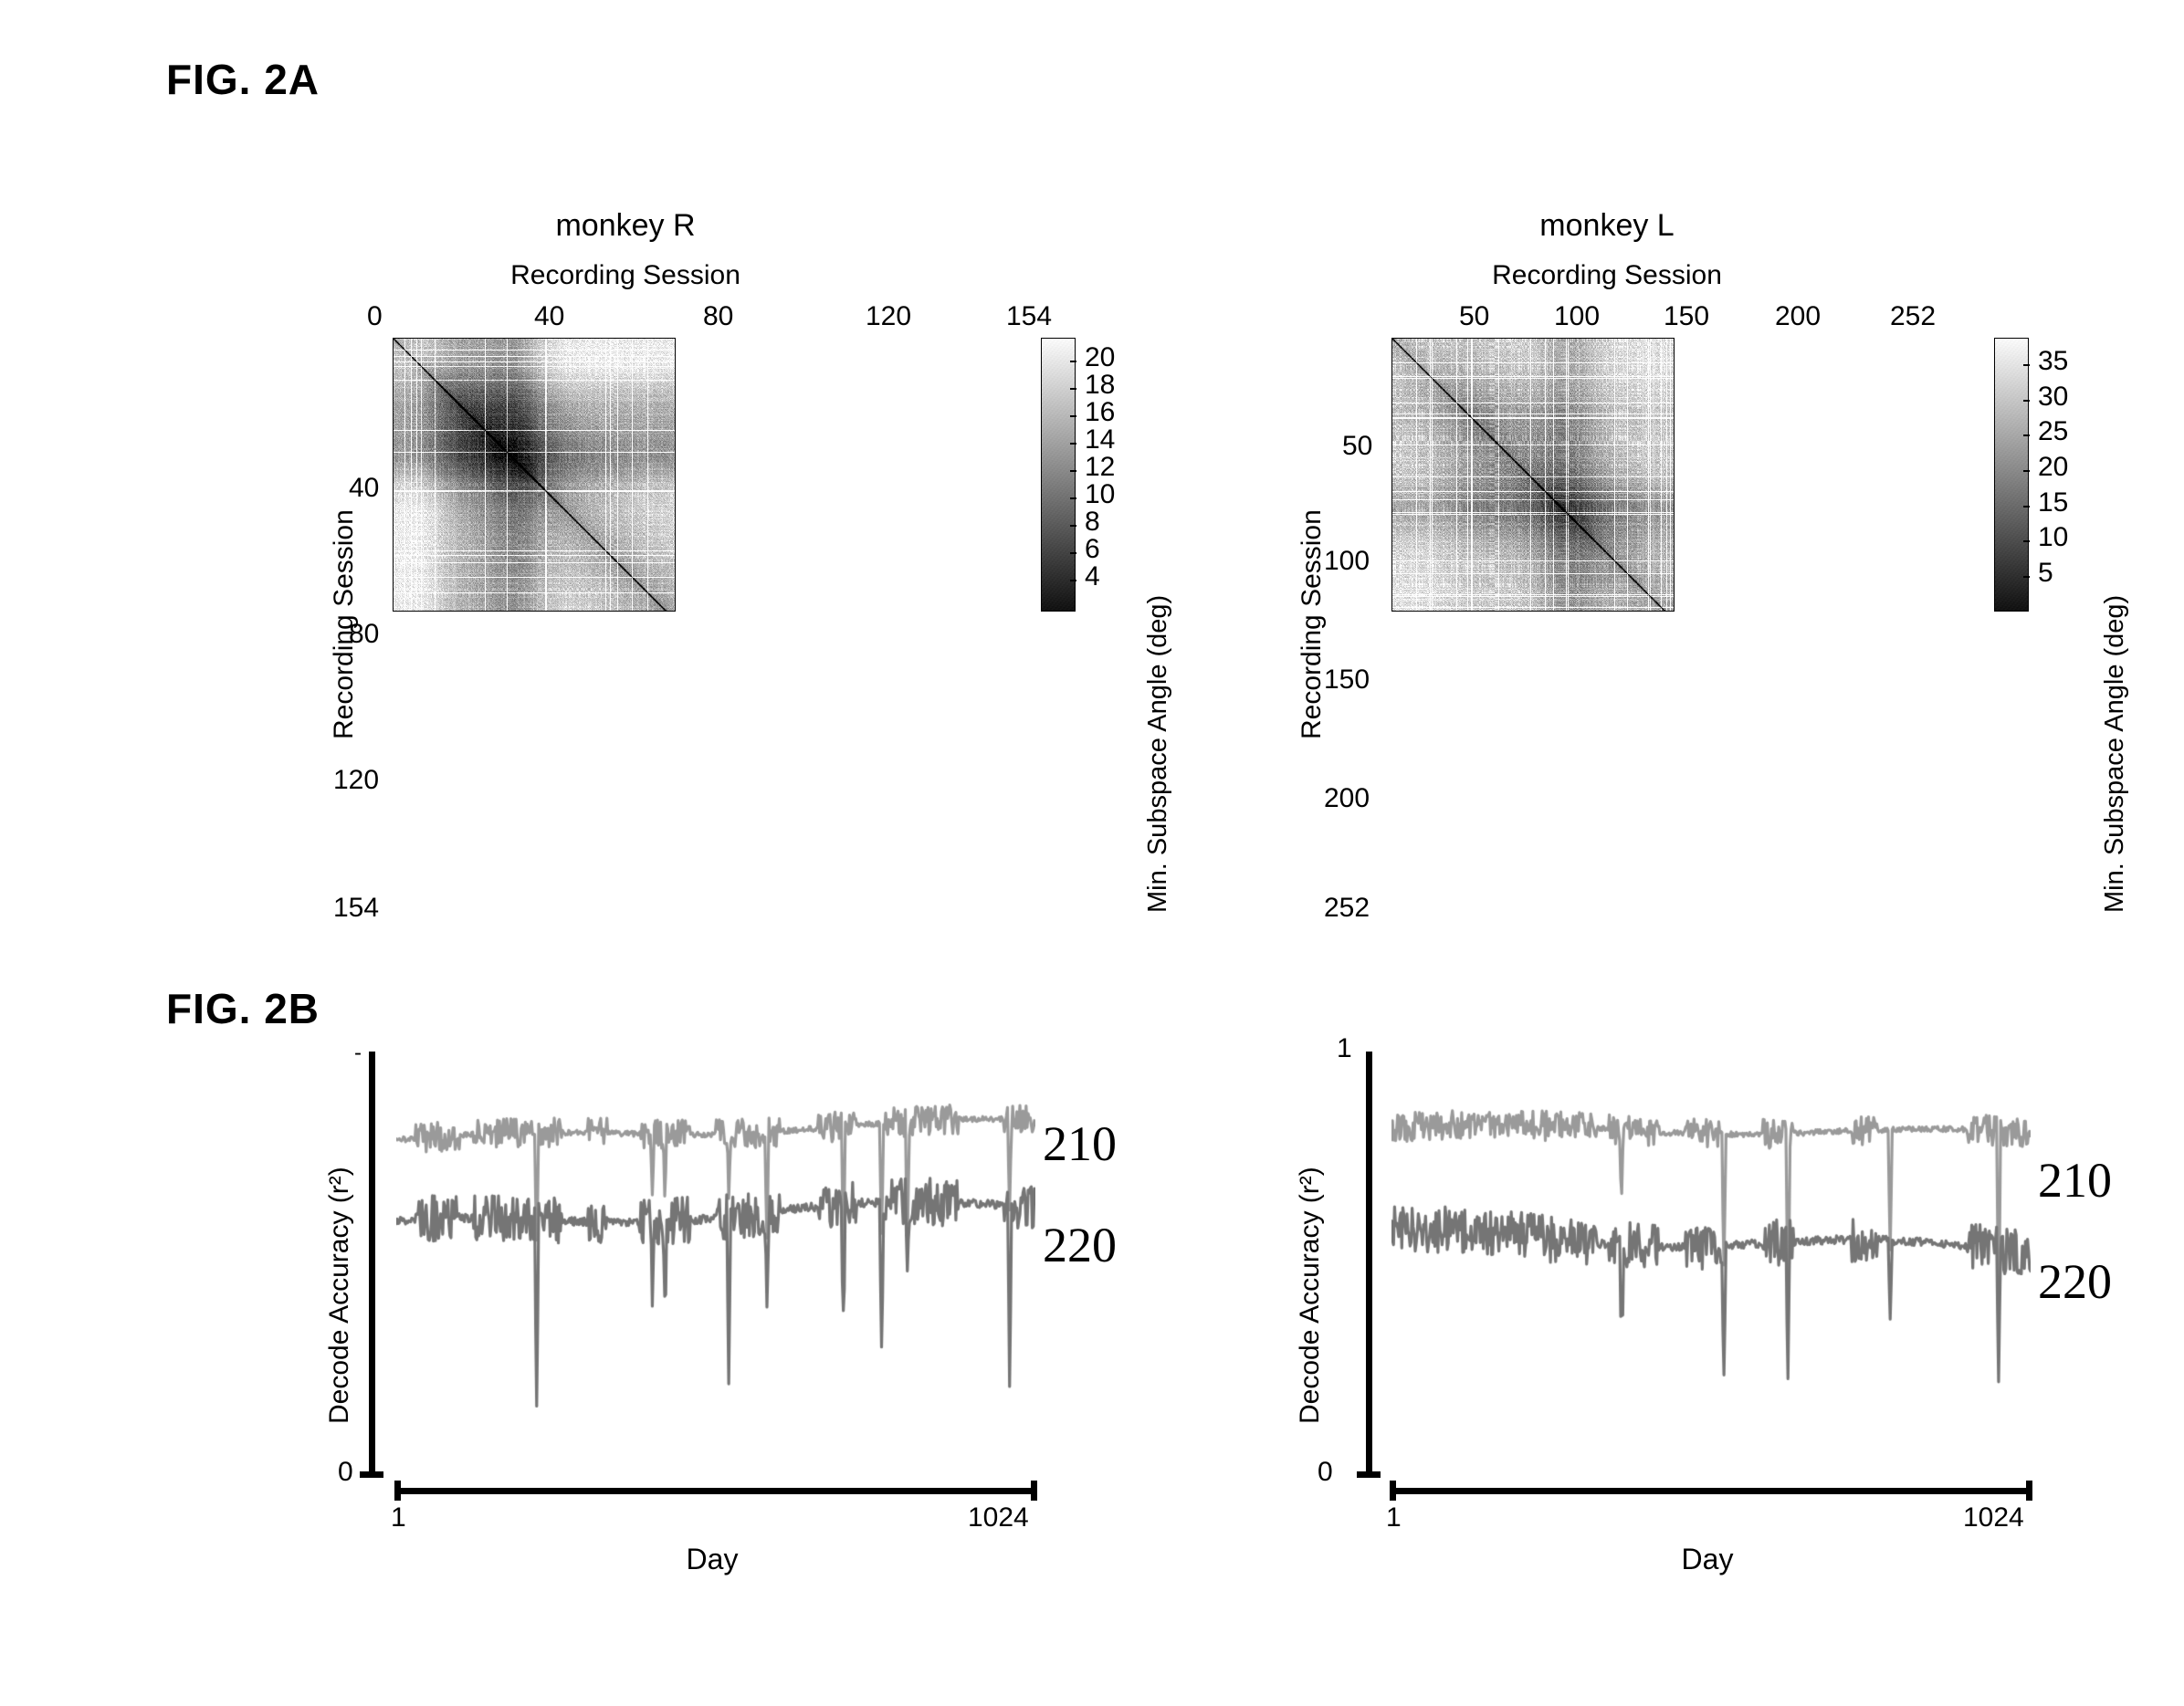  I want to click on y-axis-line-2b-left, so click(372, 1264).